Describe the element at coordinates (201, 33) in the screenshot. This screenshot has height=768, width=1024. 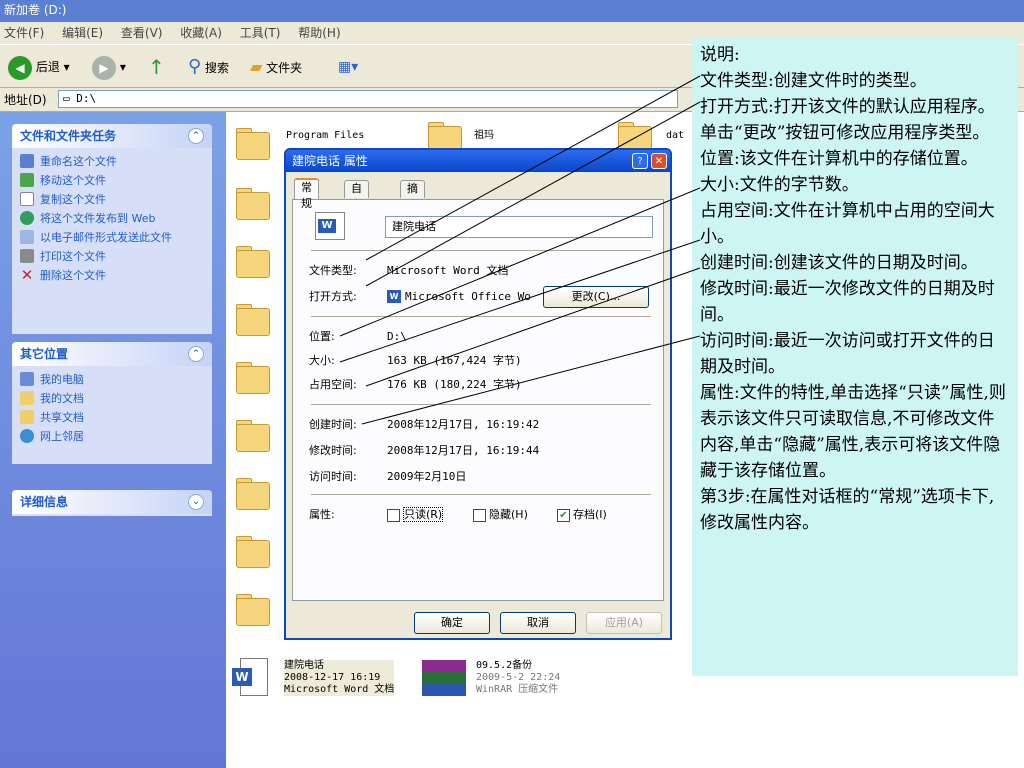
I see `menu-favorites: 收藏(A)` at that location.